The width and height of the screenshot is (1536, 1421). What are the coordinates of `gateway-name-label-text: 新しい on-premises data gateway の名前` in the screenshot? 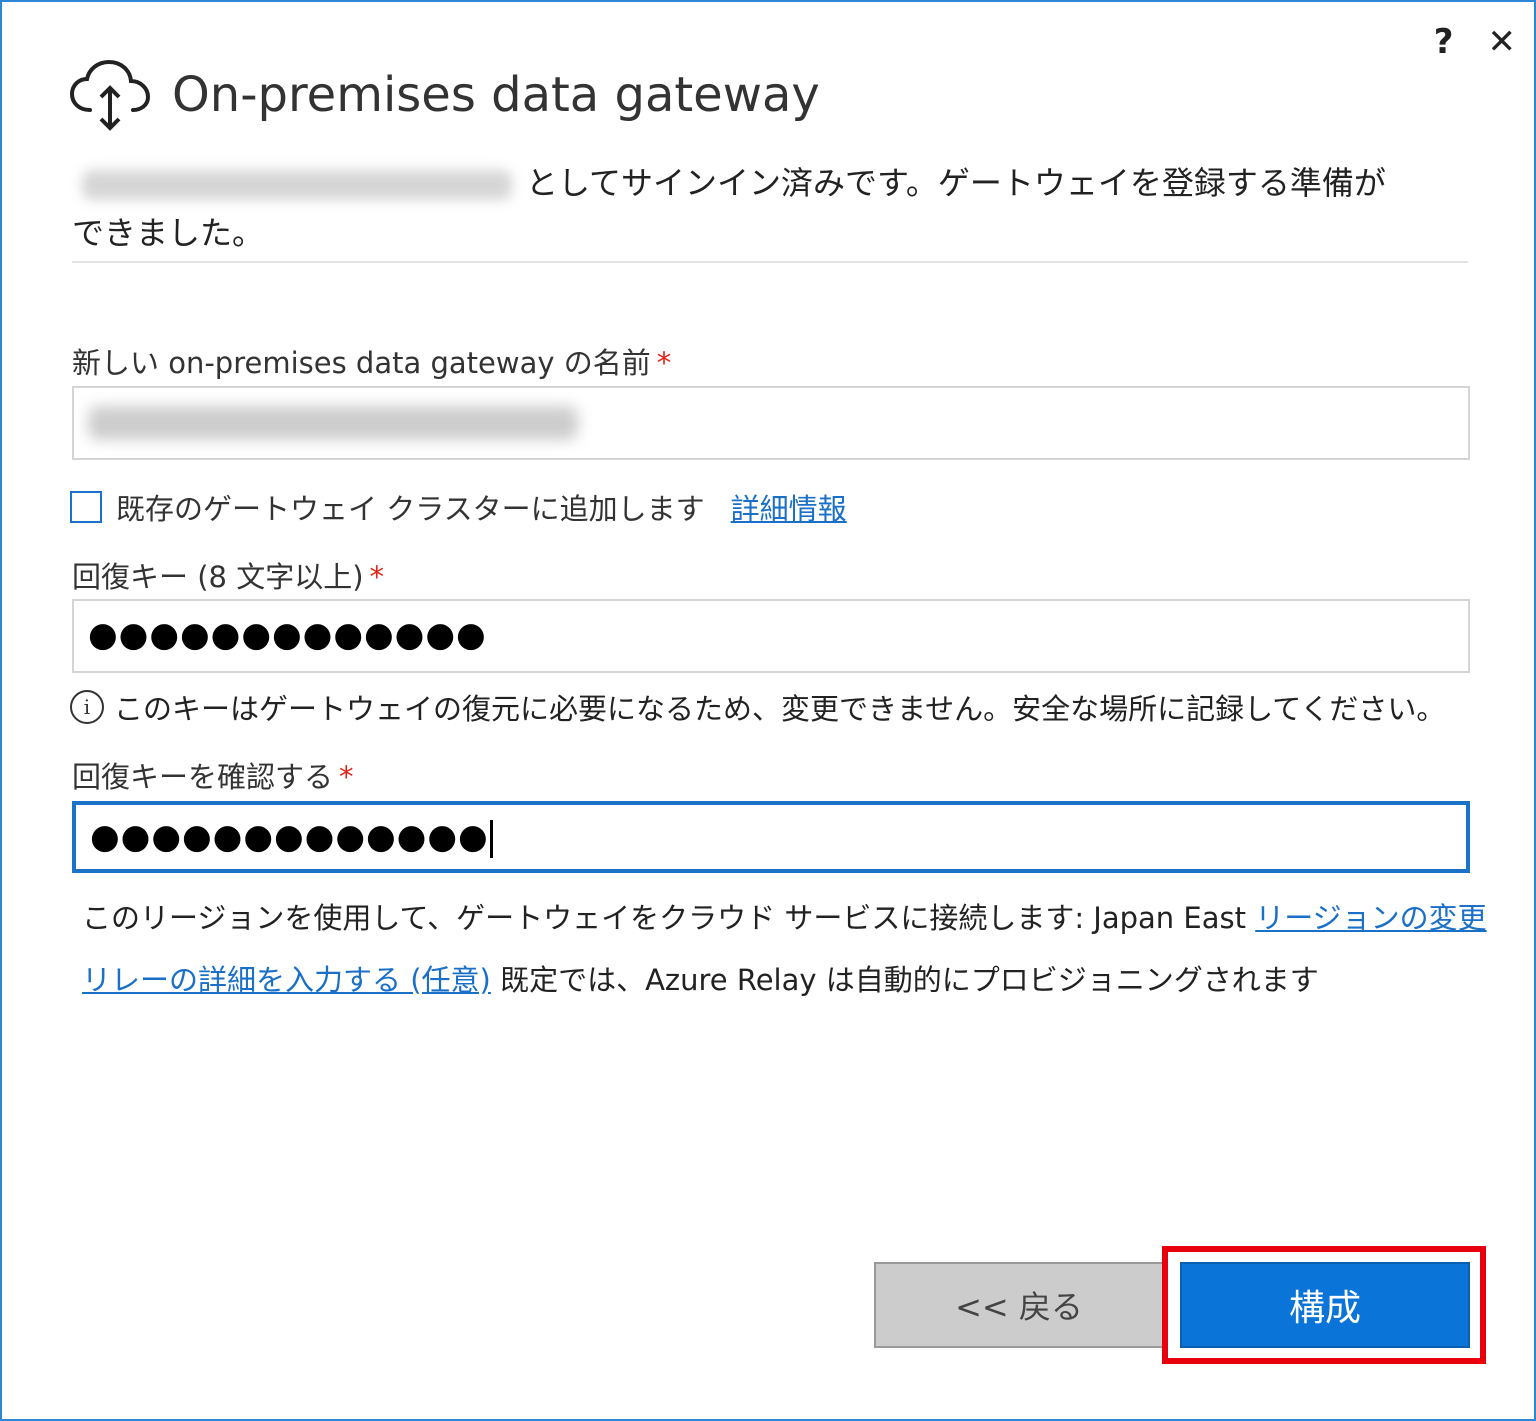 It's located at (361, 363).